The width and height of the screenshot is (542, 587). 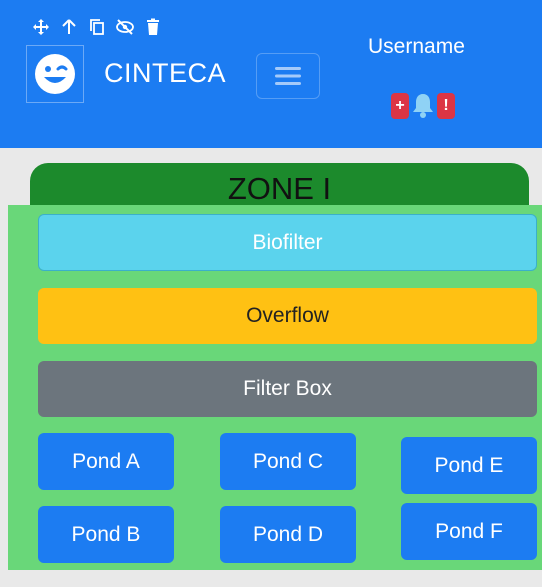 What do you see at coordinates (97, 27) in the screenshot?
I see `copy-icon` at bounding box center [97, 27].